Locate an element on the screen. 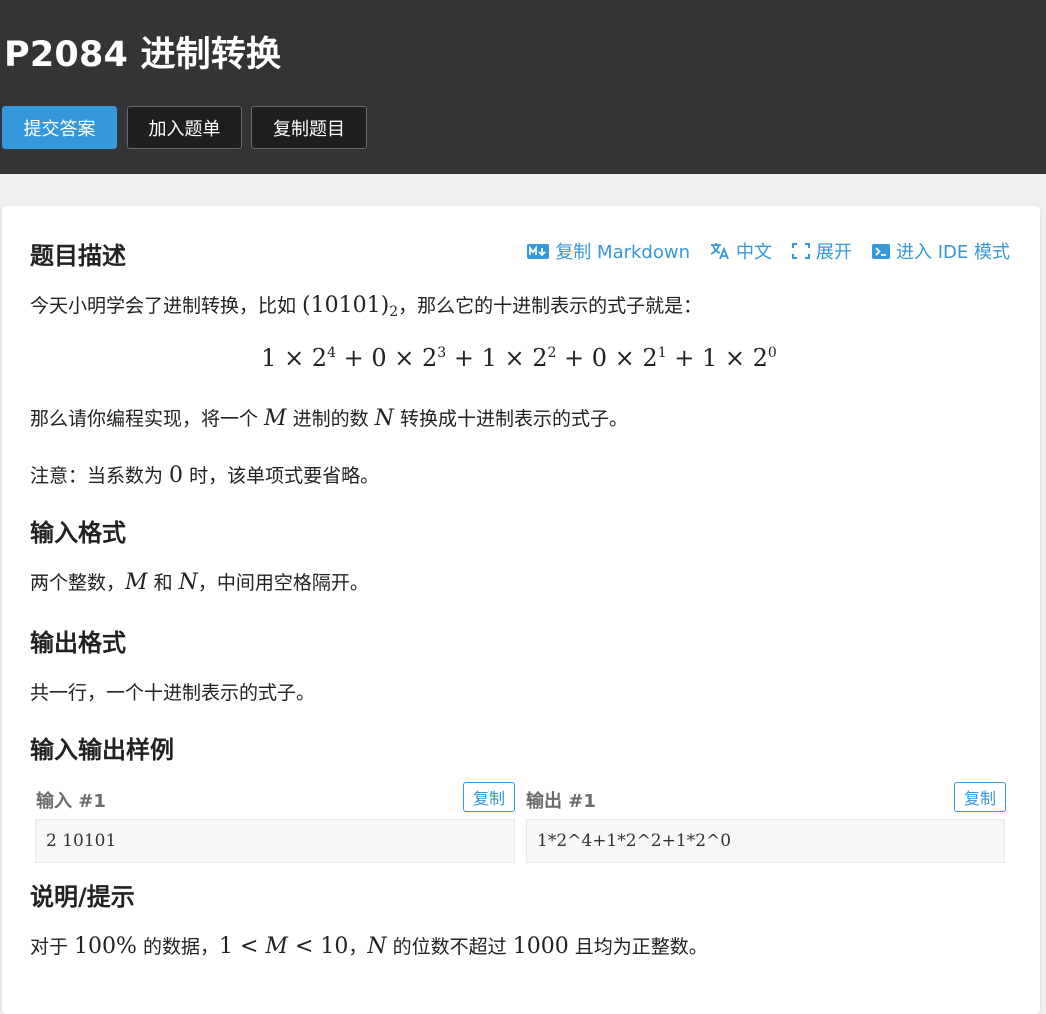 This screenshot has width=1046, height=1014. copy-input-button: 复制 is located at coordinates (489, 797).